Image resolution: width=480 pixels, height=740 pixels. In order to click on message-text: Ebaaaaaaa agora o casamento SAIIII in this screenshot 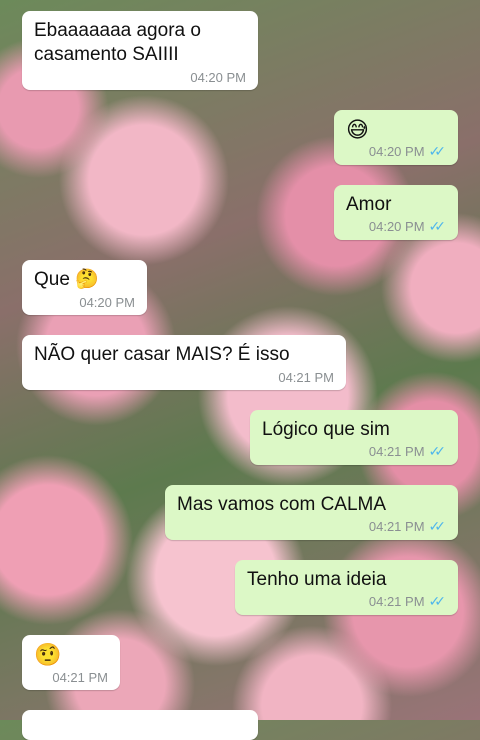, I will do `click(117, 42)`.